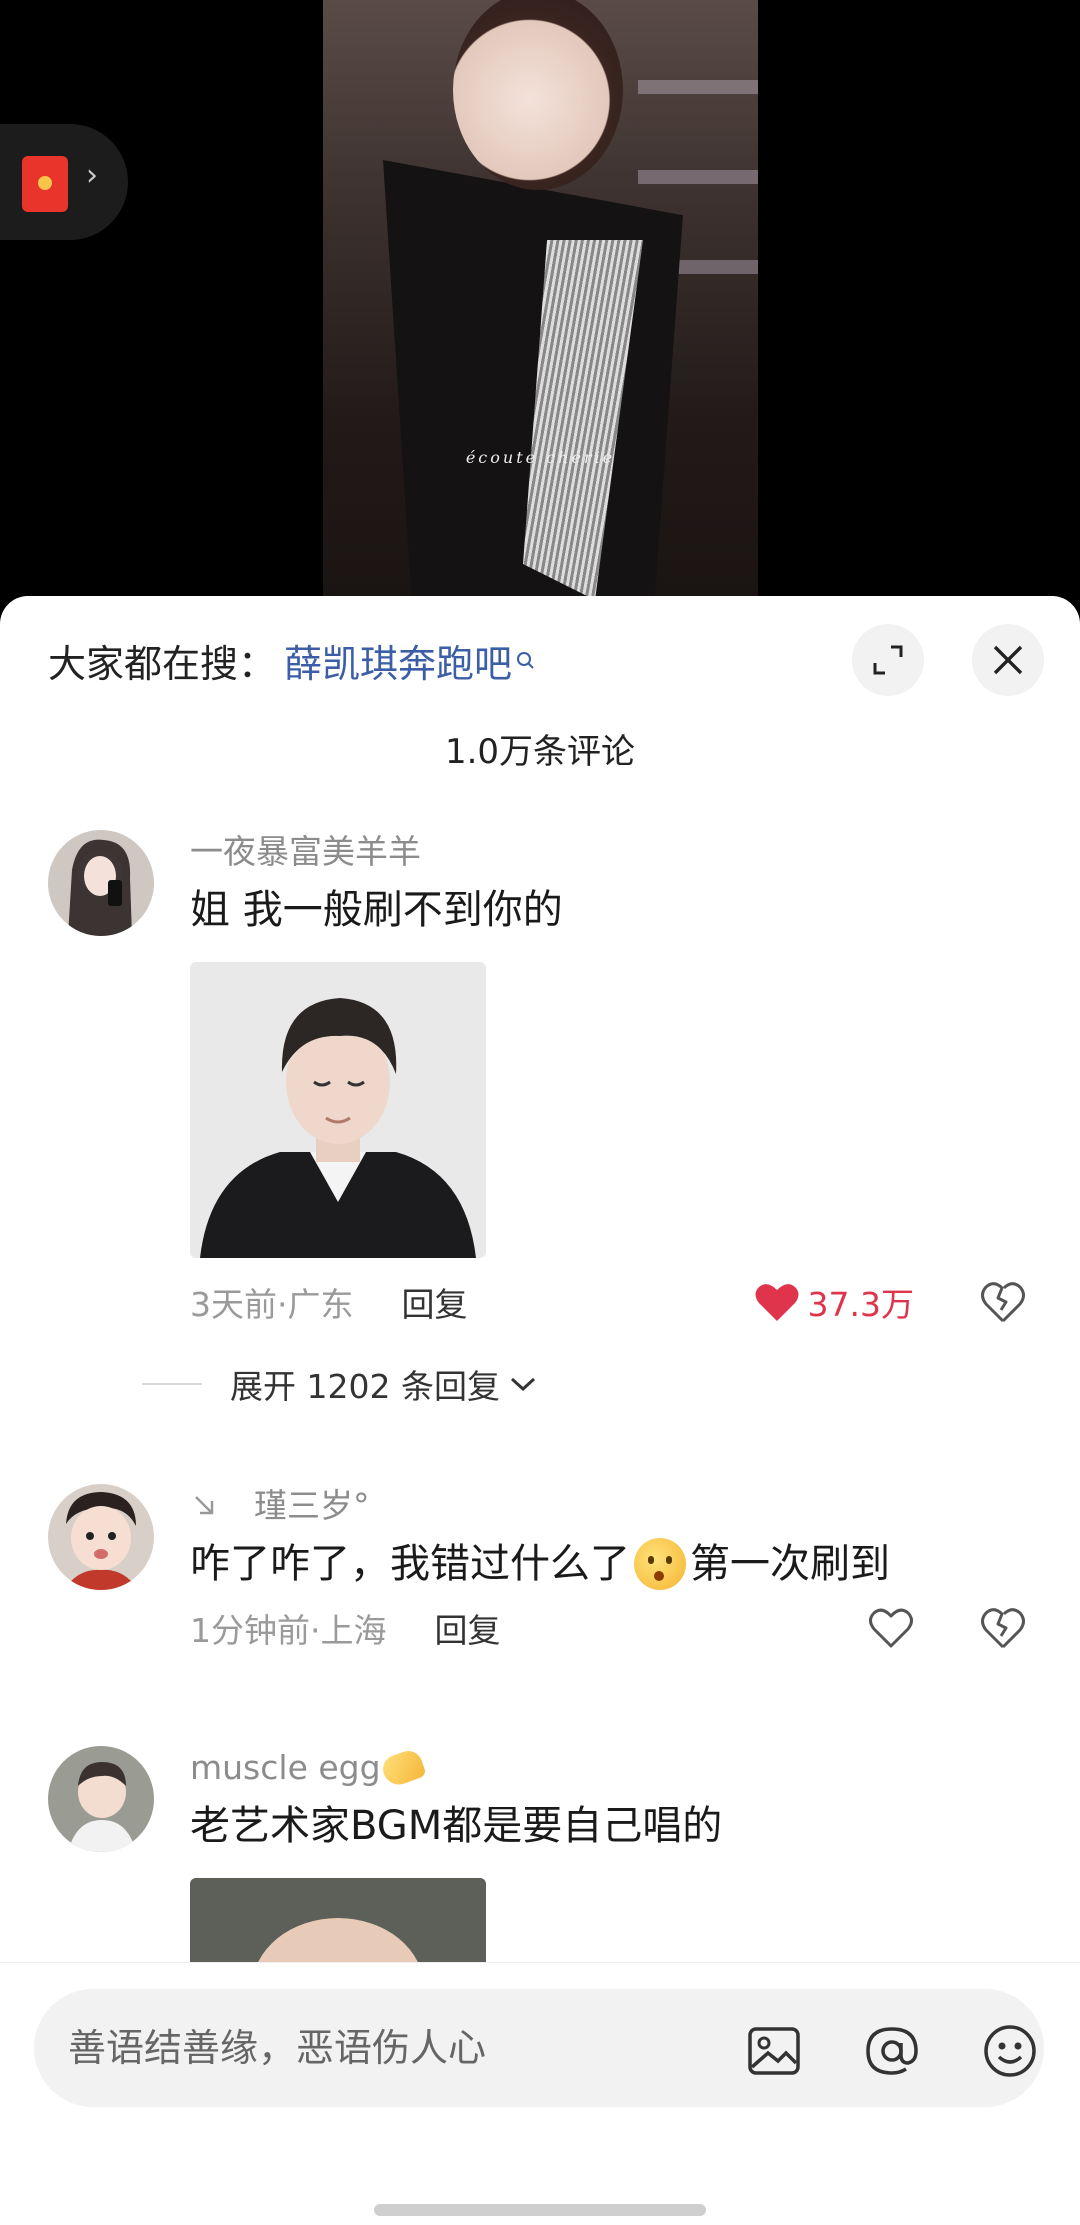 The height and width of the screenshot is (2225, 1080). Describe the element at coordinates (526, 660) in the screenshot. I see `search-icon` at that location.